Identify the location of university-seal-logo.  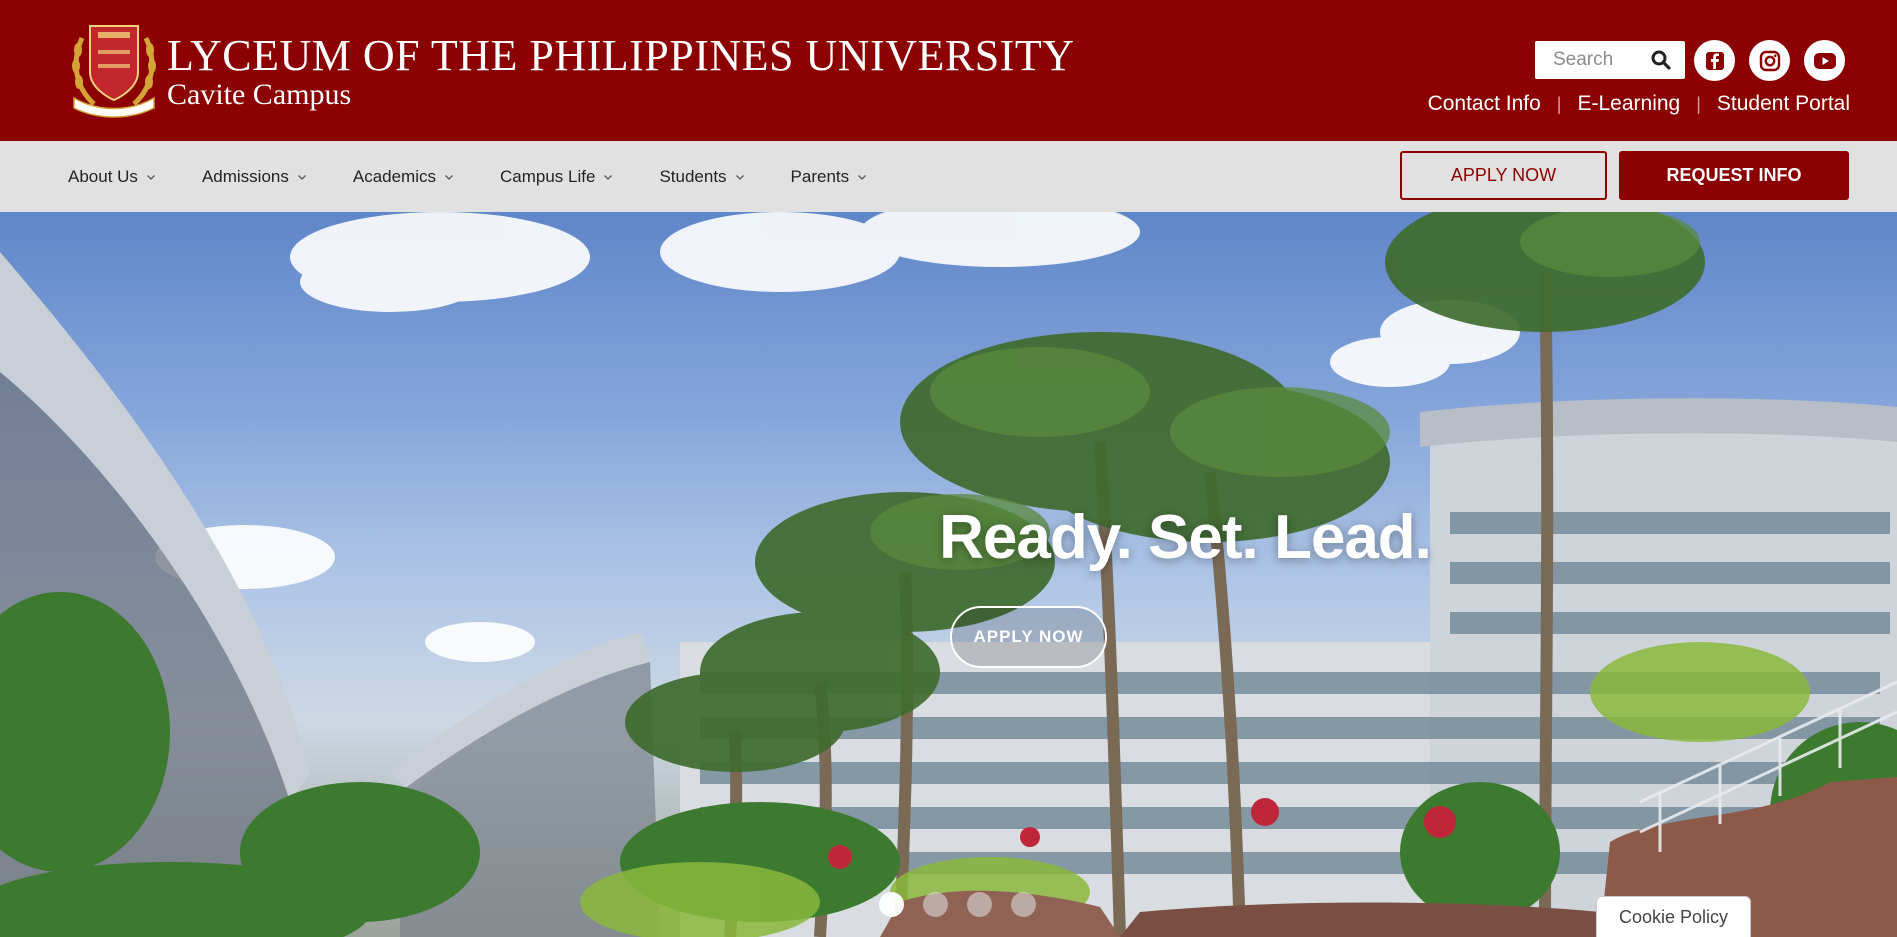
(114, 70).